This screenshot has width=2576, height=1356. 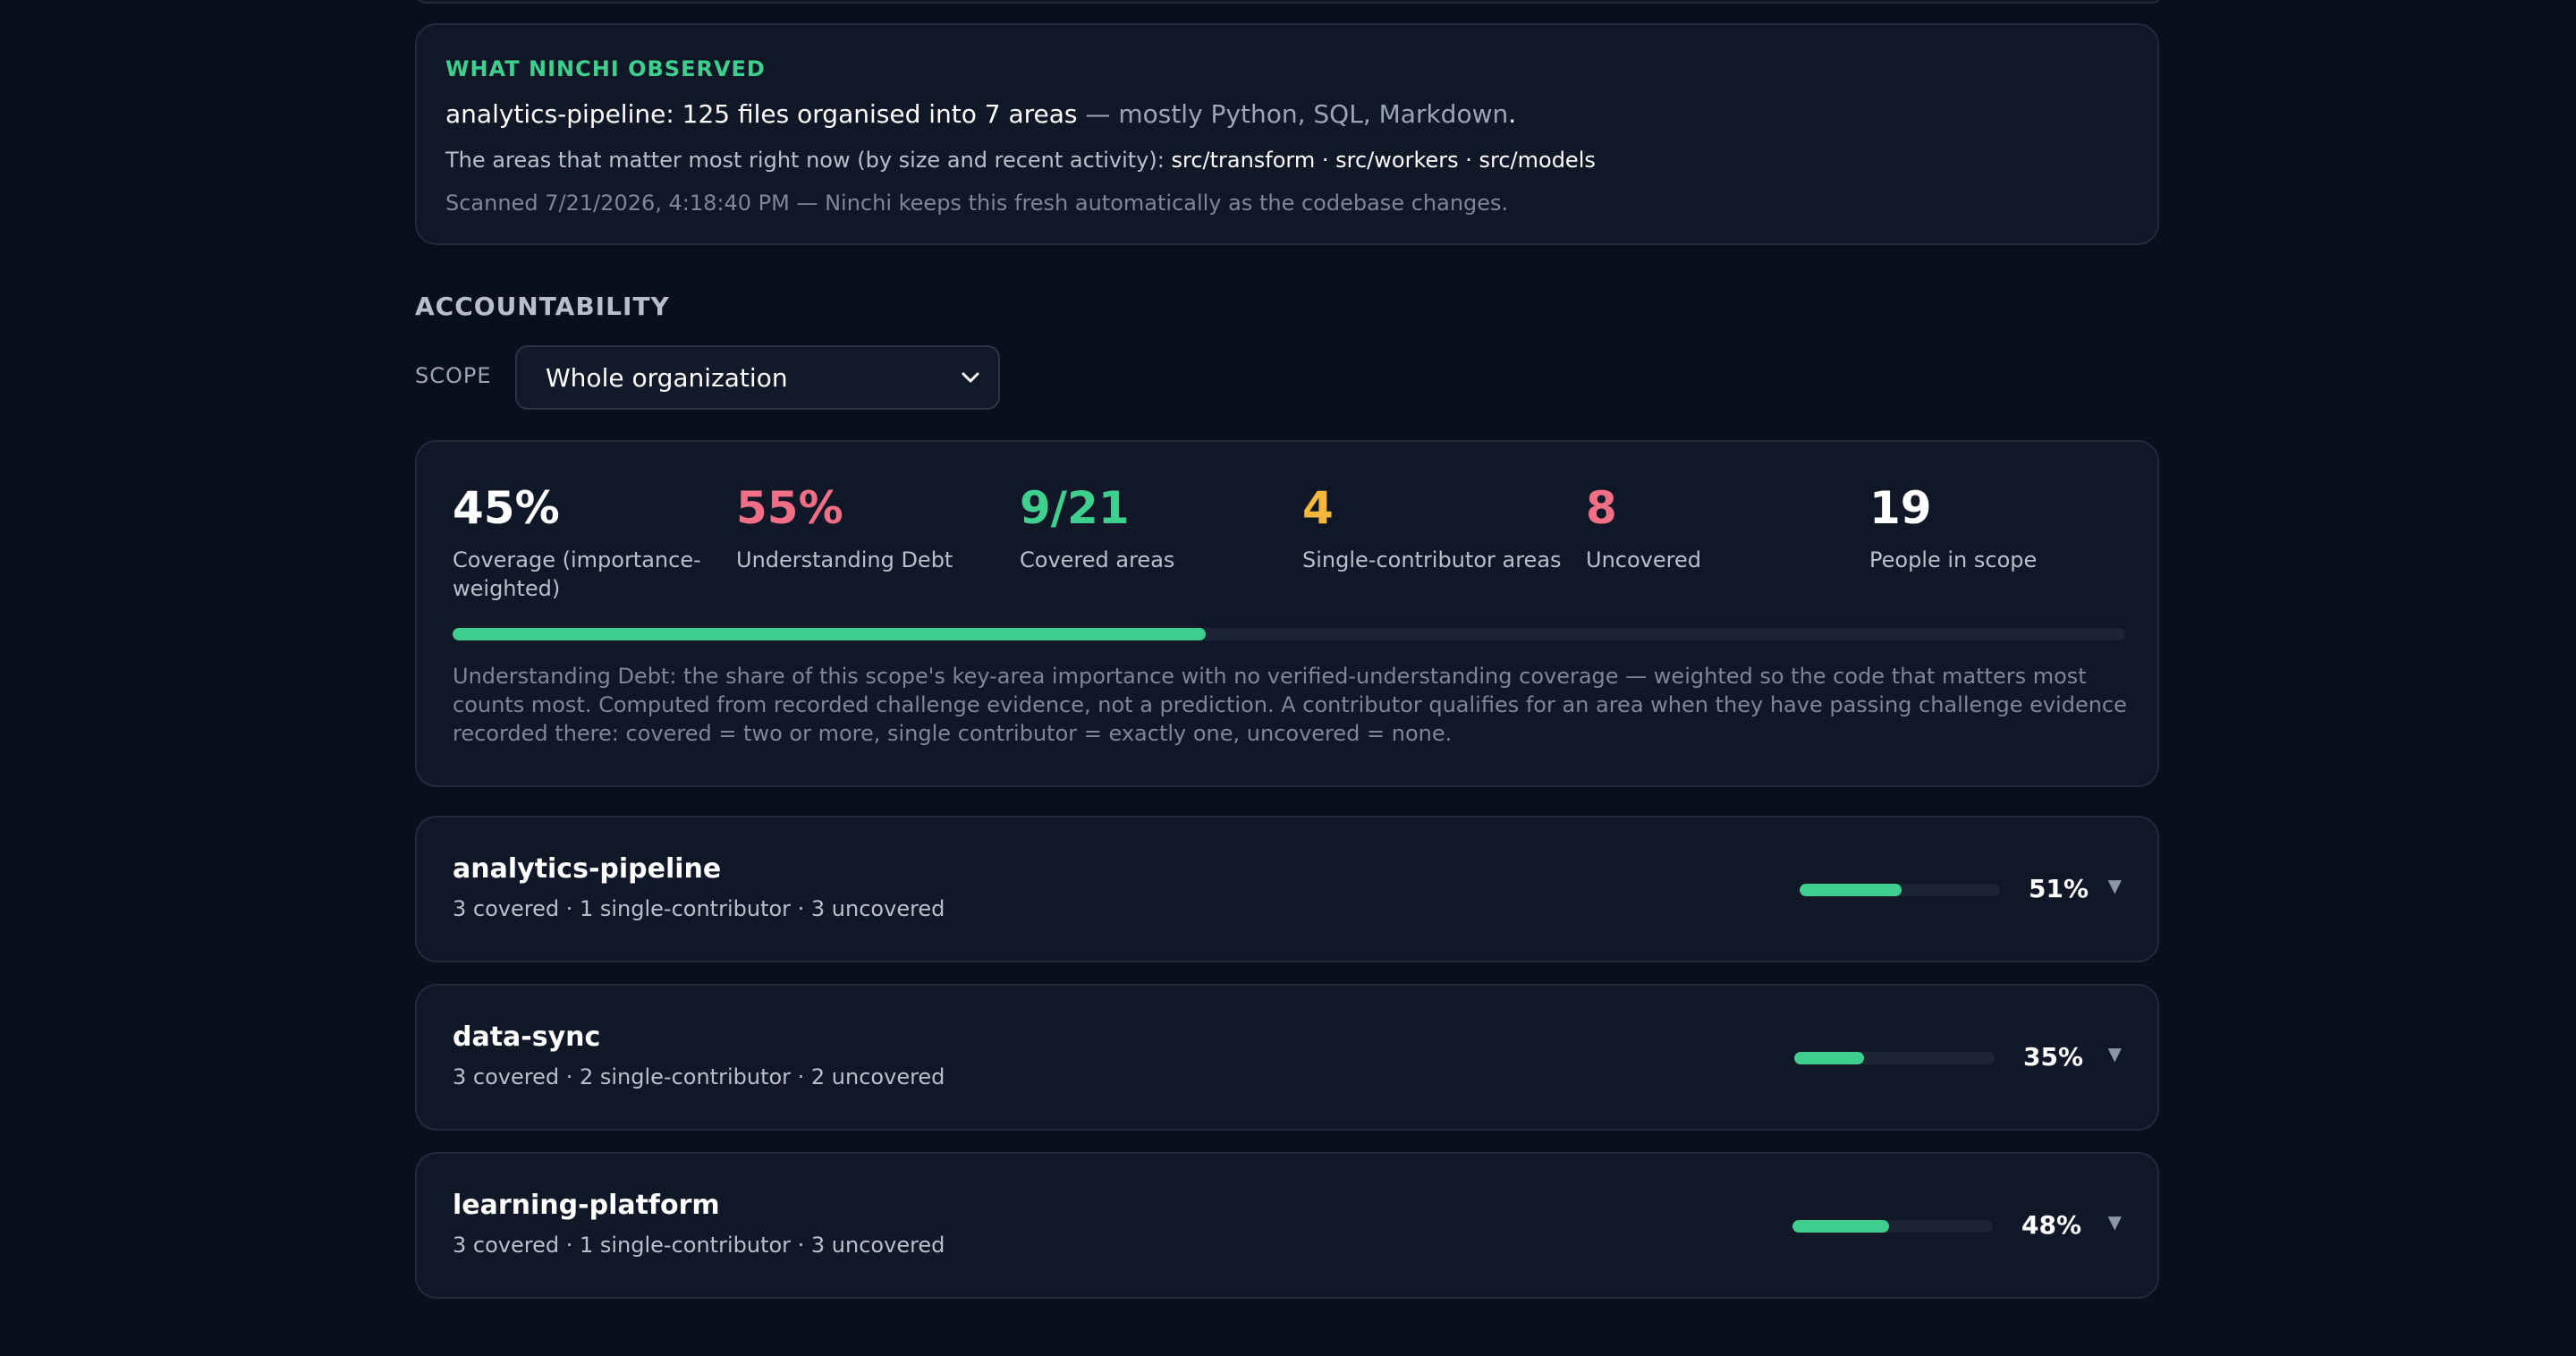 I want to click on stat-label: Uncovered, so click(x=1643, y=560).